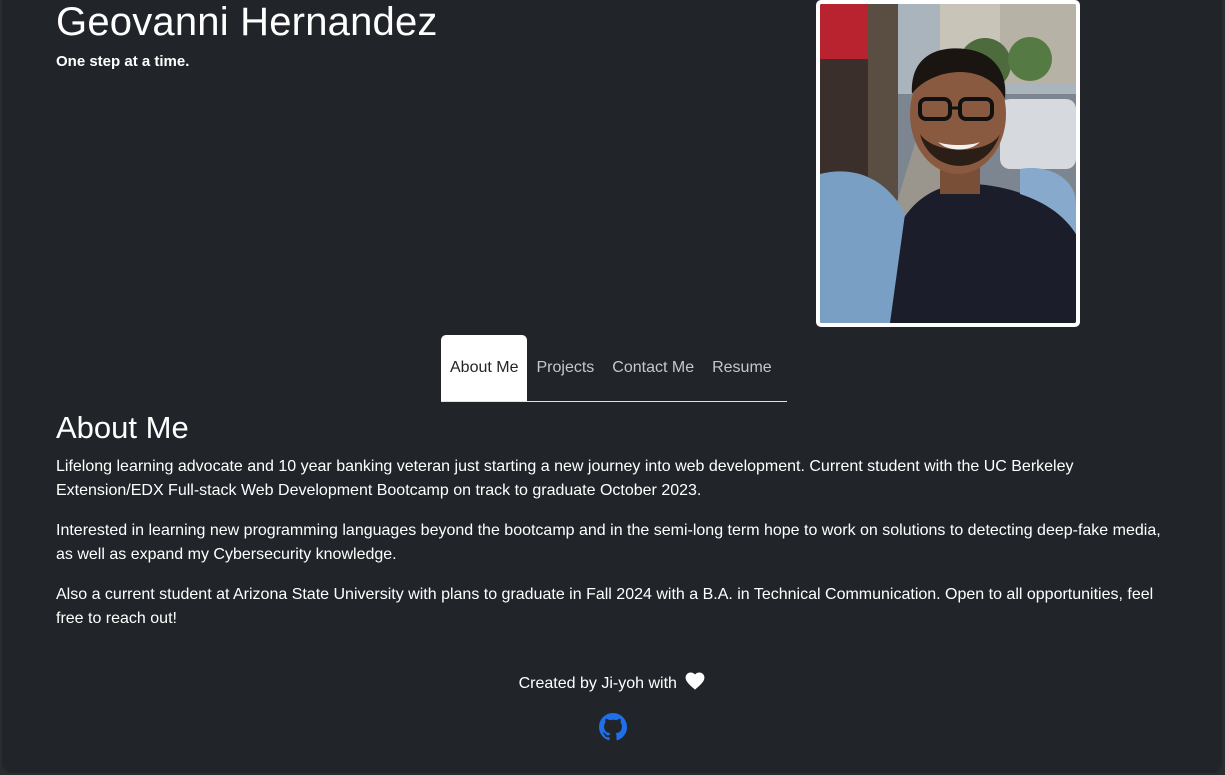  Describe the element at coordinates (247, 22) in the screenshot. I see `page-title: Geovanni Hernandez` at that location.